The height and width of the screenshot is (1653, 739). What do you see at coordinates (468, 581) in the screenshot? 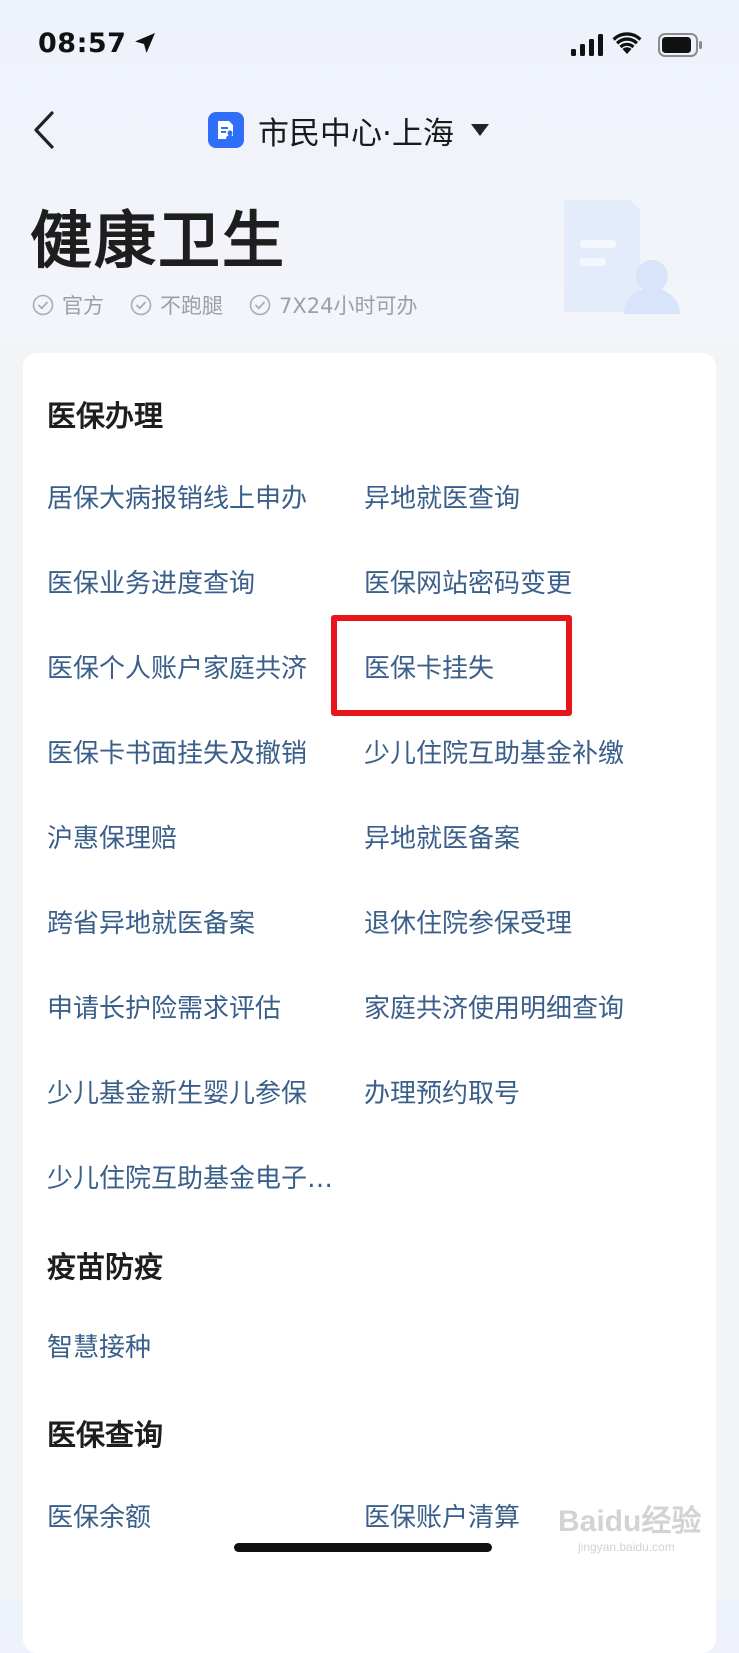
I see `service-item: 医保网站密码变更` at bounding box center [468, 581].